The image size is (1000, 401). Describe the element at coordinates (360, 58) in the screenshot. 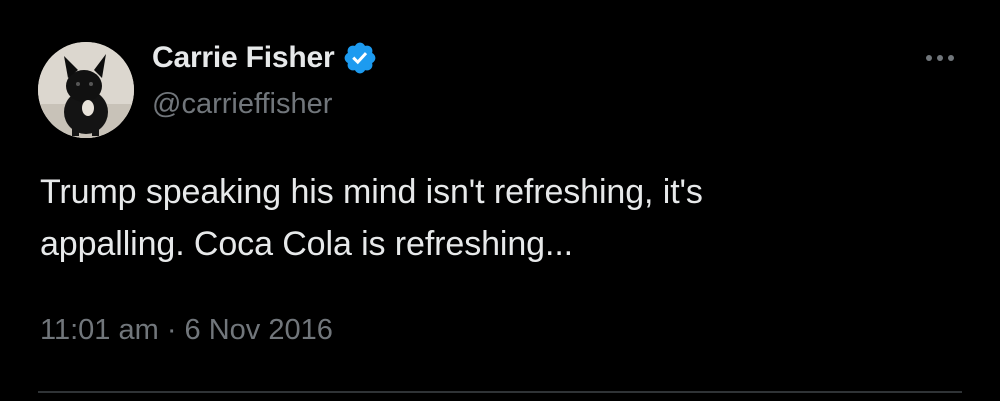

I see `verified-badge-icon` at that location.